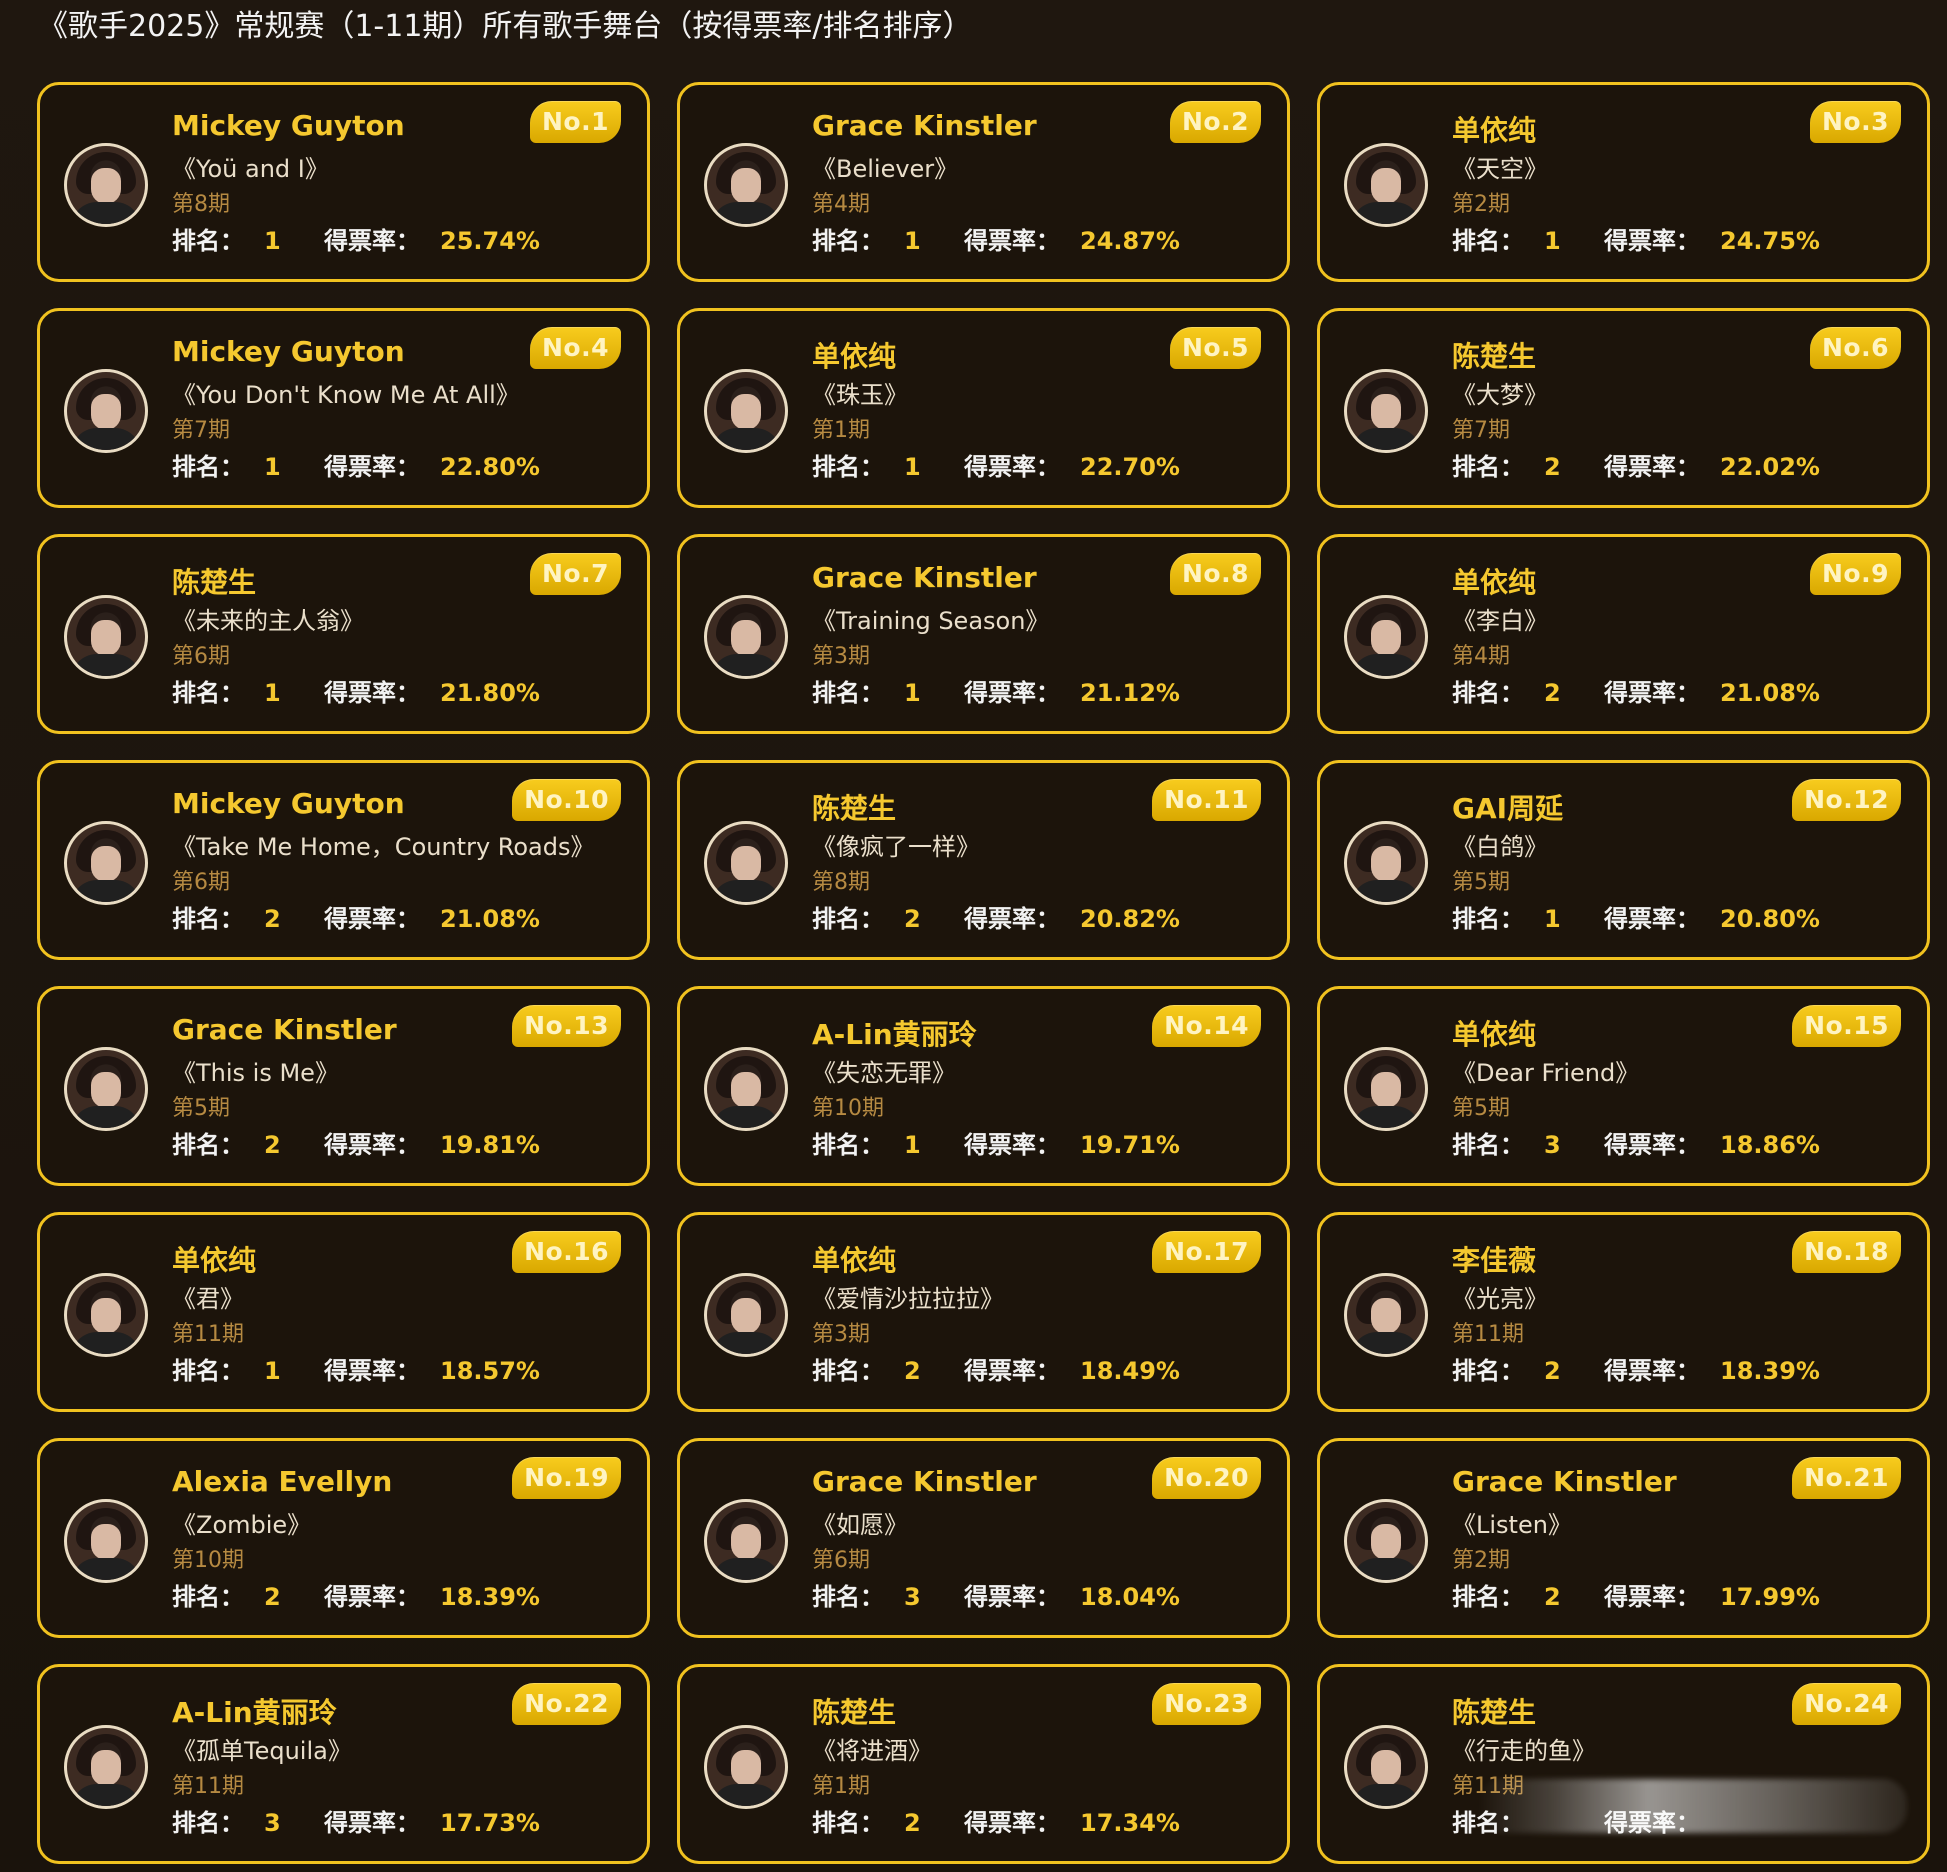 The height and width of the screenshot is (1872, 1947). Describe the element at coordinates (896, 847) in the screenshot. I see `song-title: 《像疯了一样》` at that location.